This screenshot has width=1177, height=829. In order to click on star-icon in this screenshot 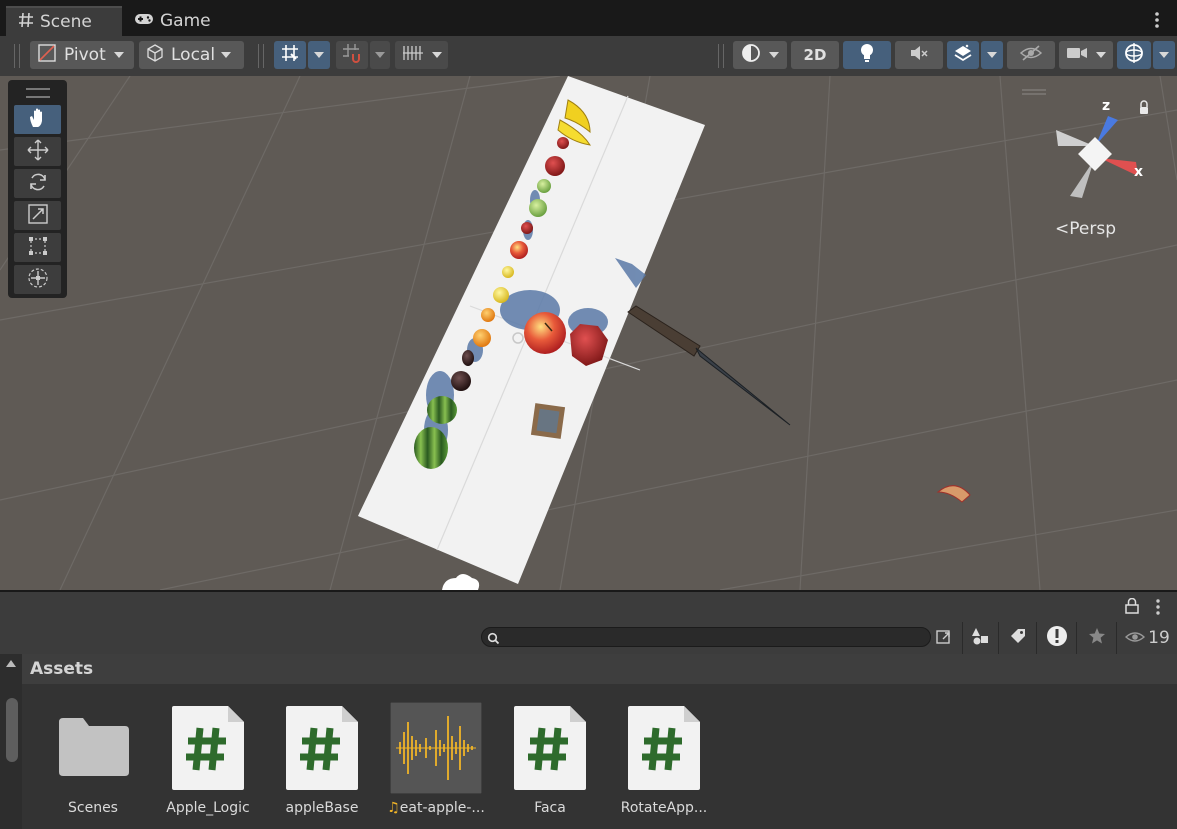, I will do `click(1097, 638)`.